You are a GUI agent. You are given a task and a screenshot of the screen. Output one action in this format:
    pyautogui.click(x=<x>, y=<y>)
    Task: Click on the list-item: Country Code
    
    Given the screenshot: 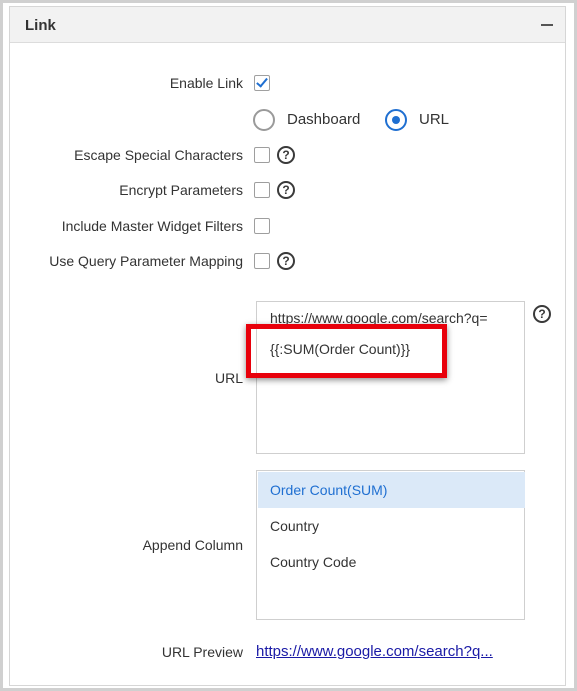 What is the action you would take?
    pyautogui.click(x=391, y=562)
    